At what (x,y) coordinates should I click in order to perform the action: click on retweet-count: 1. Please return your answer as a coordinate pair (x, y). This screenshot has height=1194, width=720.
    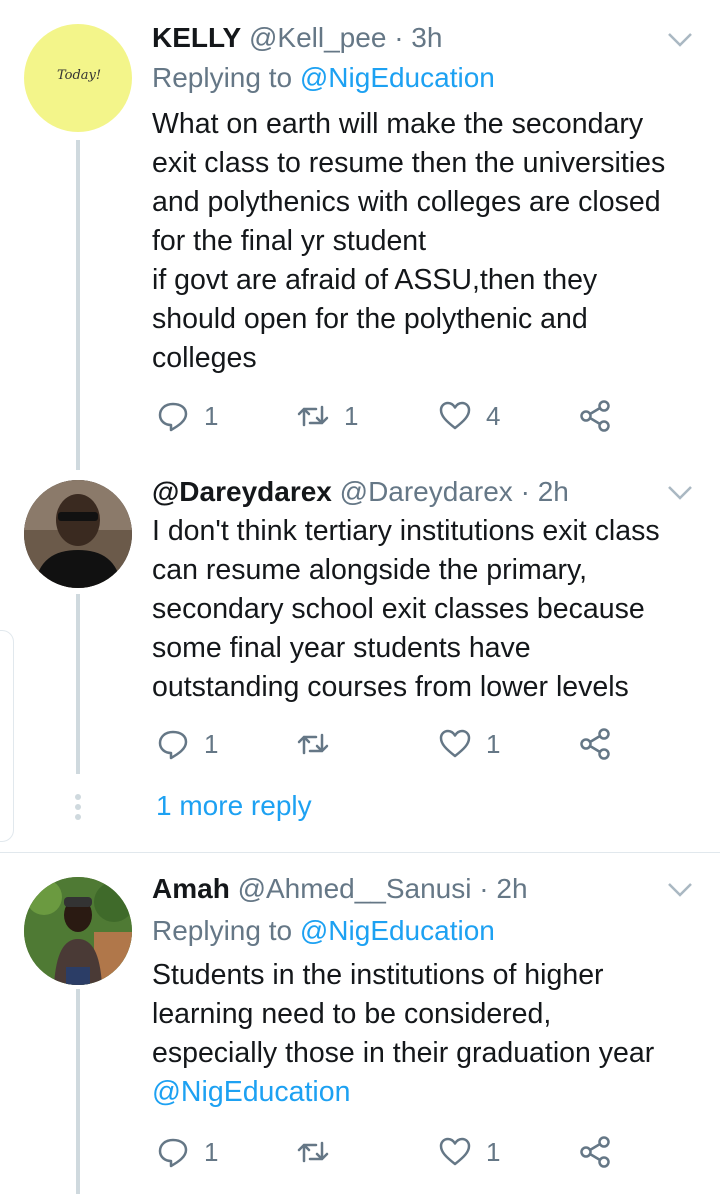
    Looking at the image, I should click on (351, 415).